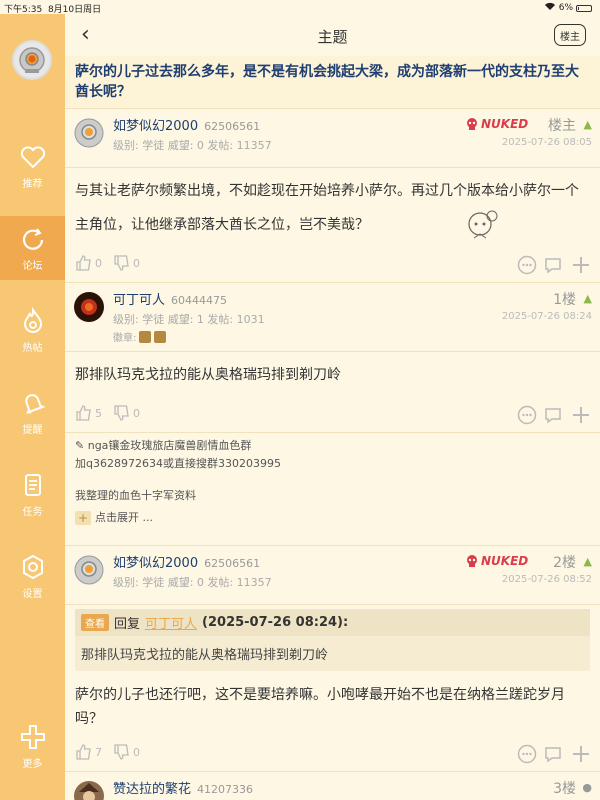 This screenshot has width=600, height=800. What do you see at coordinates (171, 622) in the screenshot?
I see `quoted-user-link: 可丁可人` at bounding box center [171, 622].